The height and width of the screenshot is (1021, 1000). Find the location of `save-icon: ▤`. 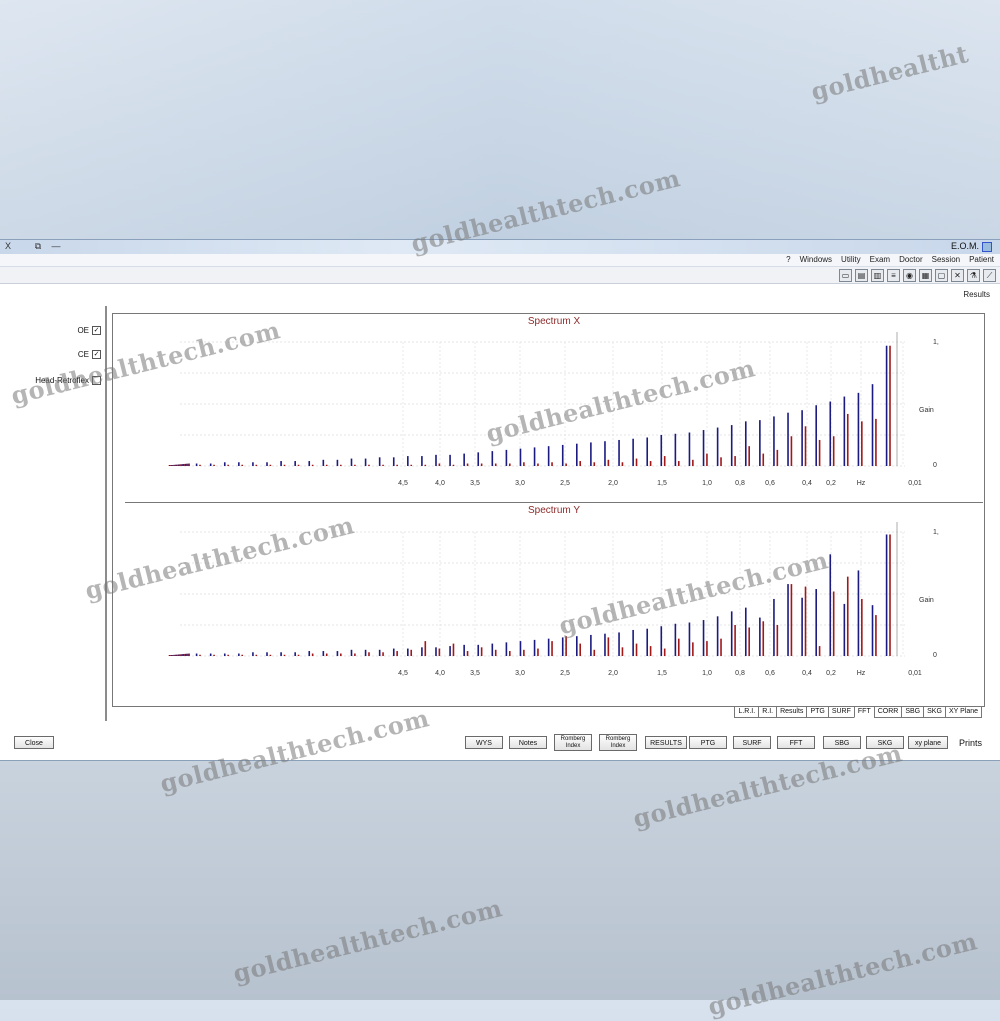

save-icon: ▤ is located at coordinates (861, 275).